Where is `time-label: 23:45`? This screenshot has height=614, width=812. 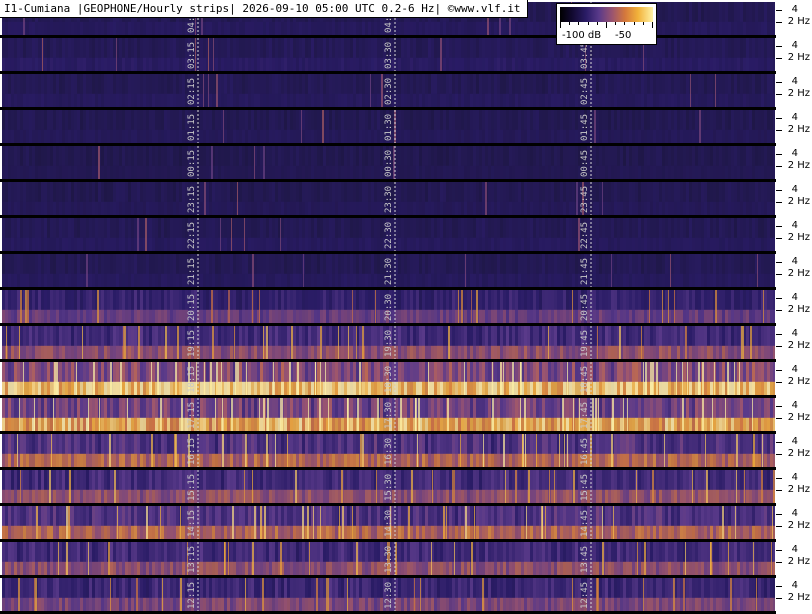 time-label: 23:45 is located at coordinates (585, 199).